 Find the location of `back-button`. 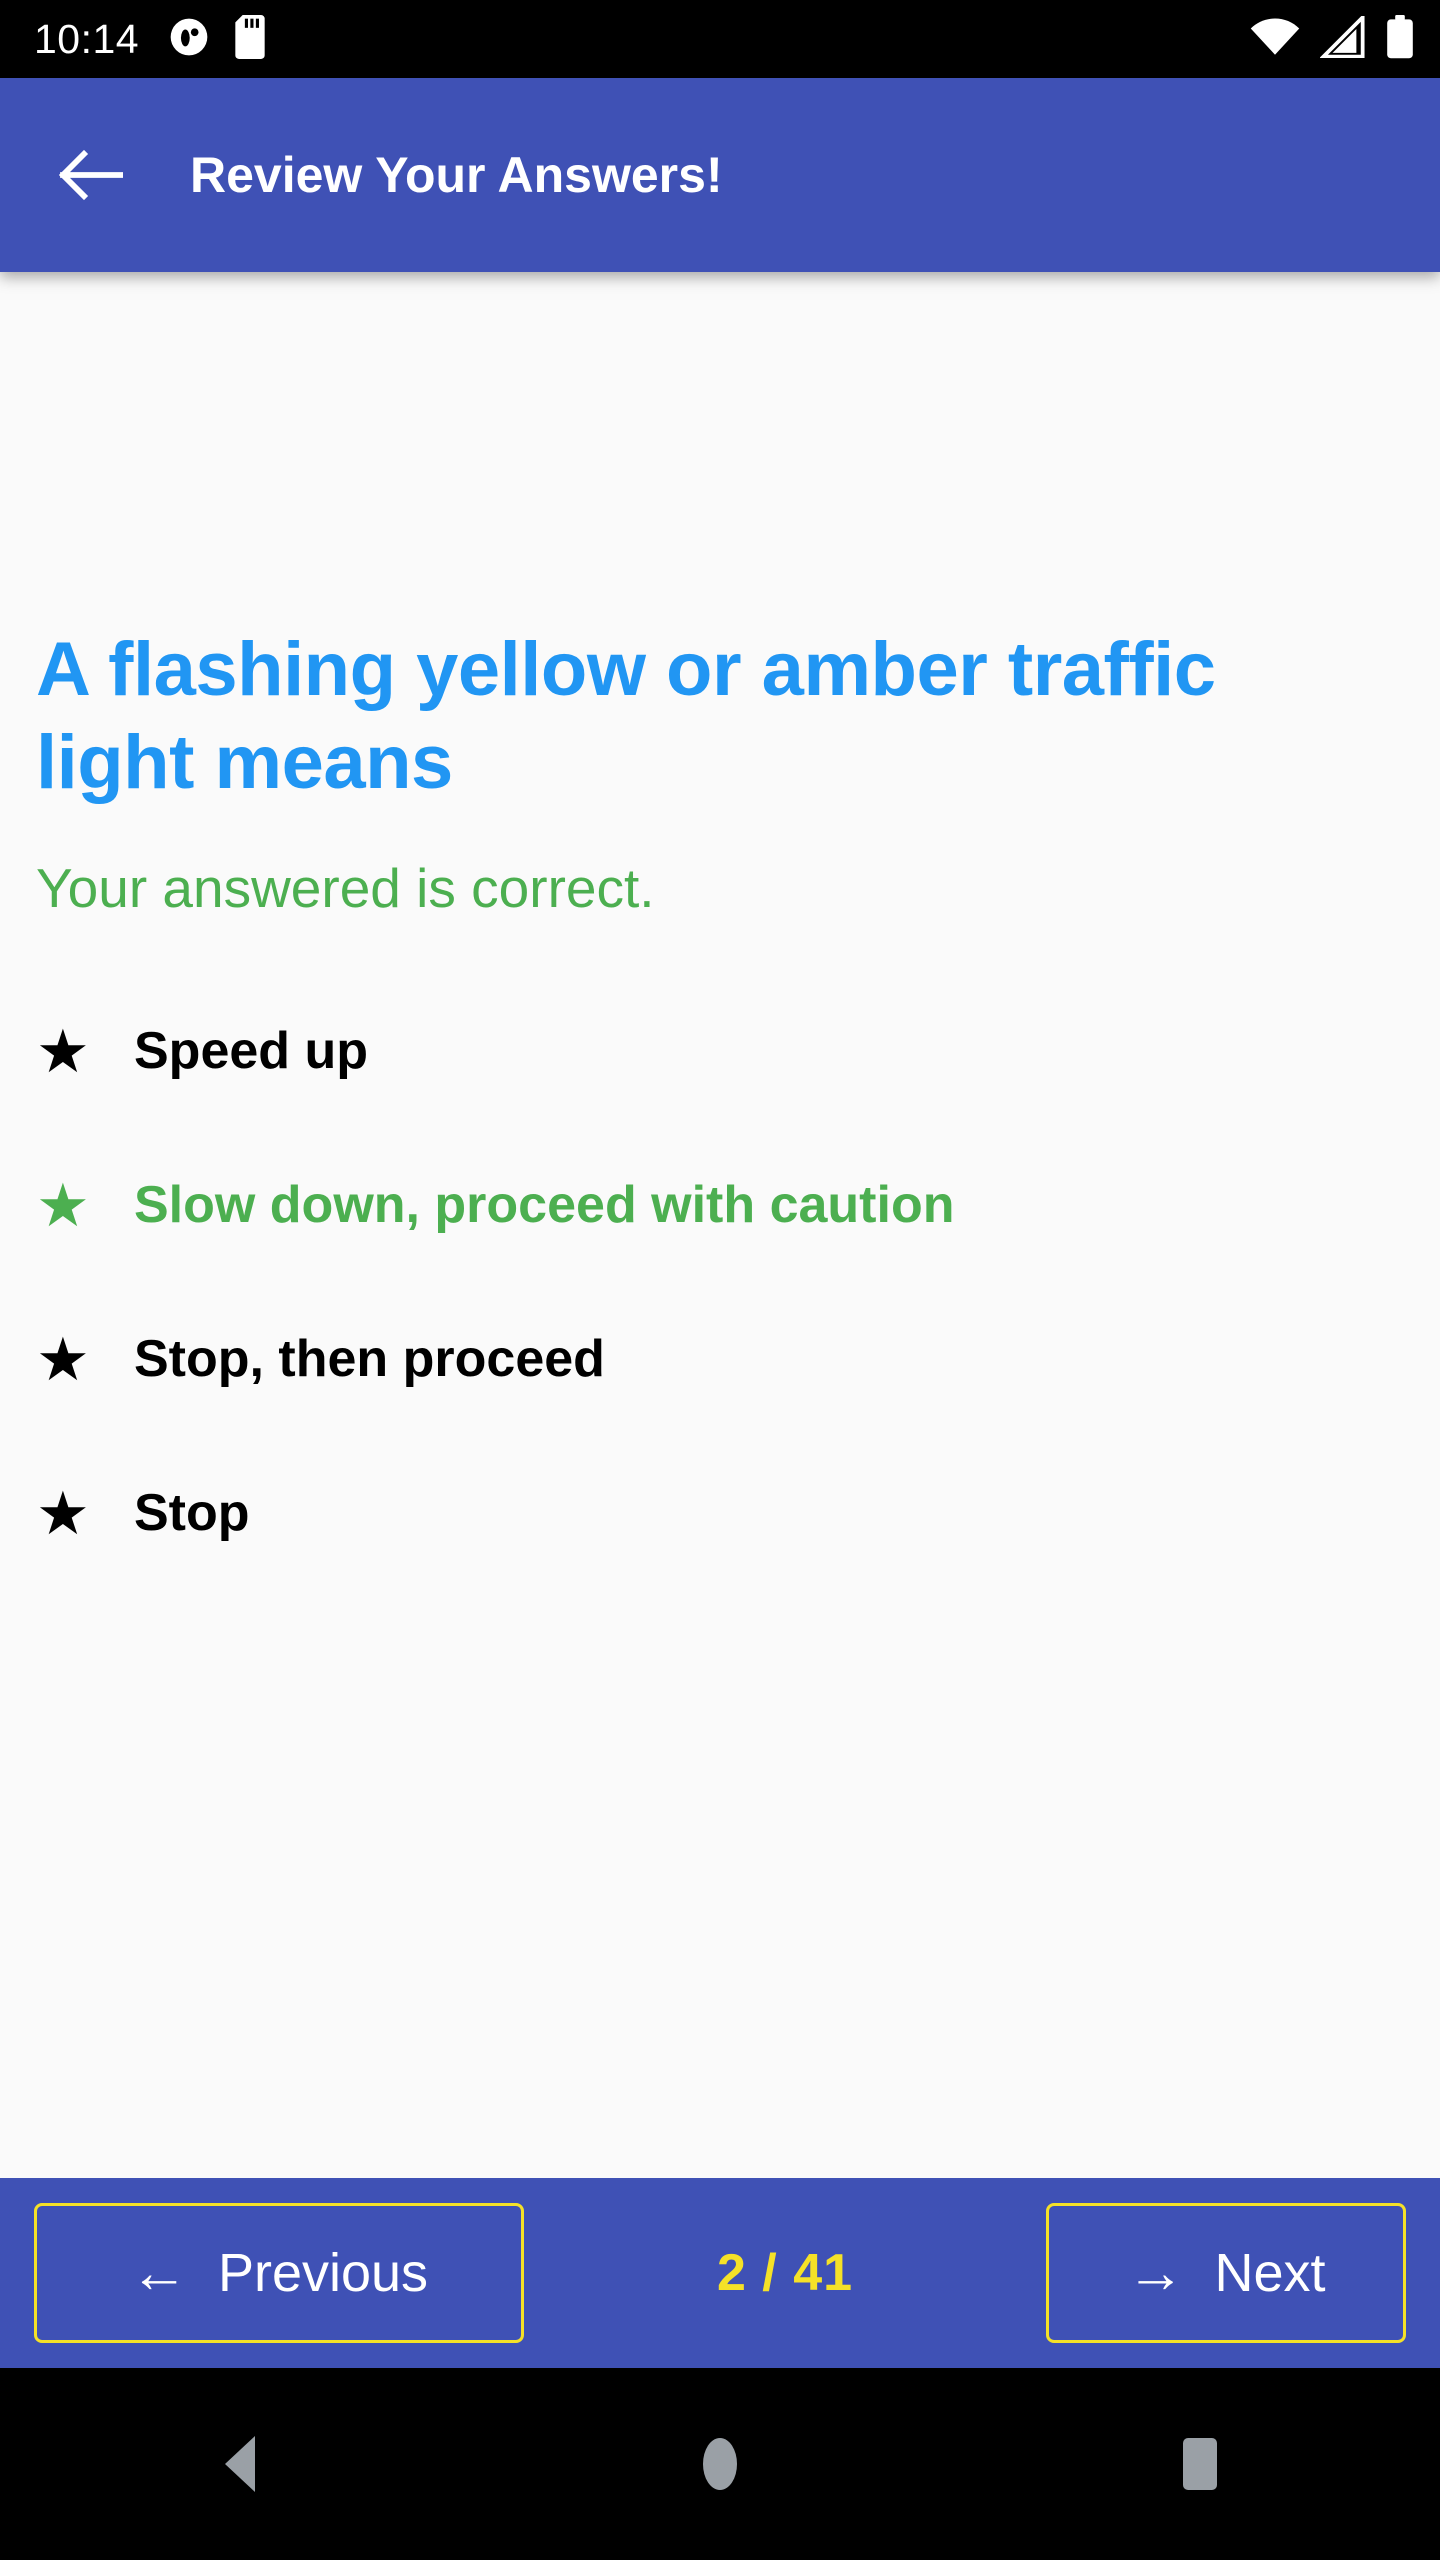

back-button is located at coordinates (91, 175).